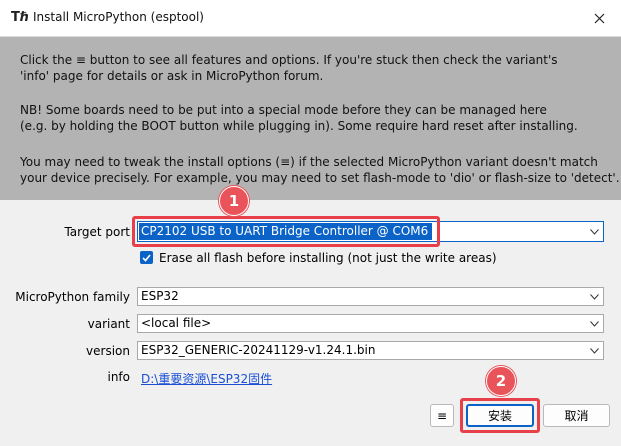  I want to click on checkmark-icon, so click(146, 257).